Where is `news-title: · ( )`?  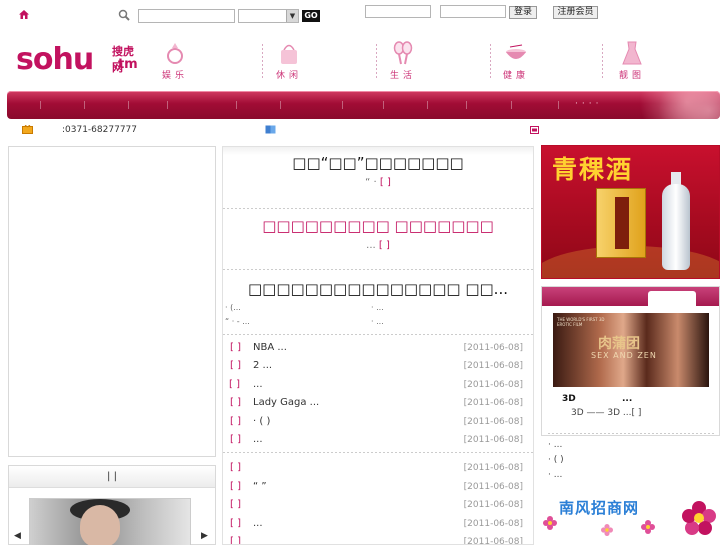
news-title: · ( ) is located at coordinates (261, 421).